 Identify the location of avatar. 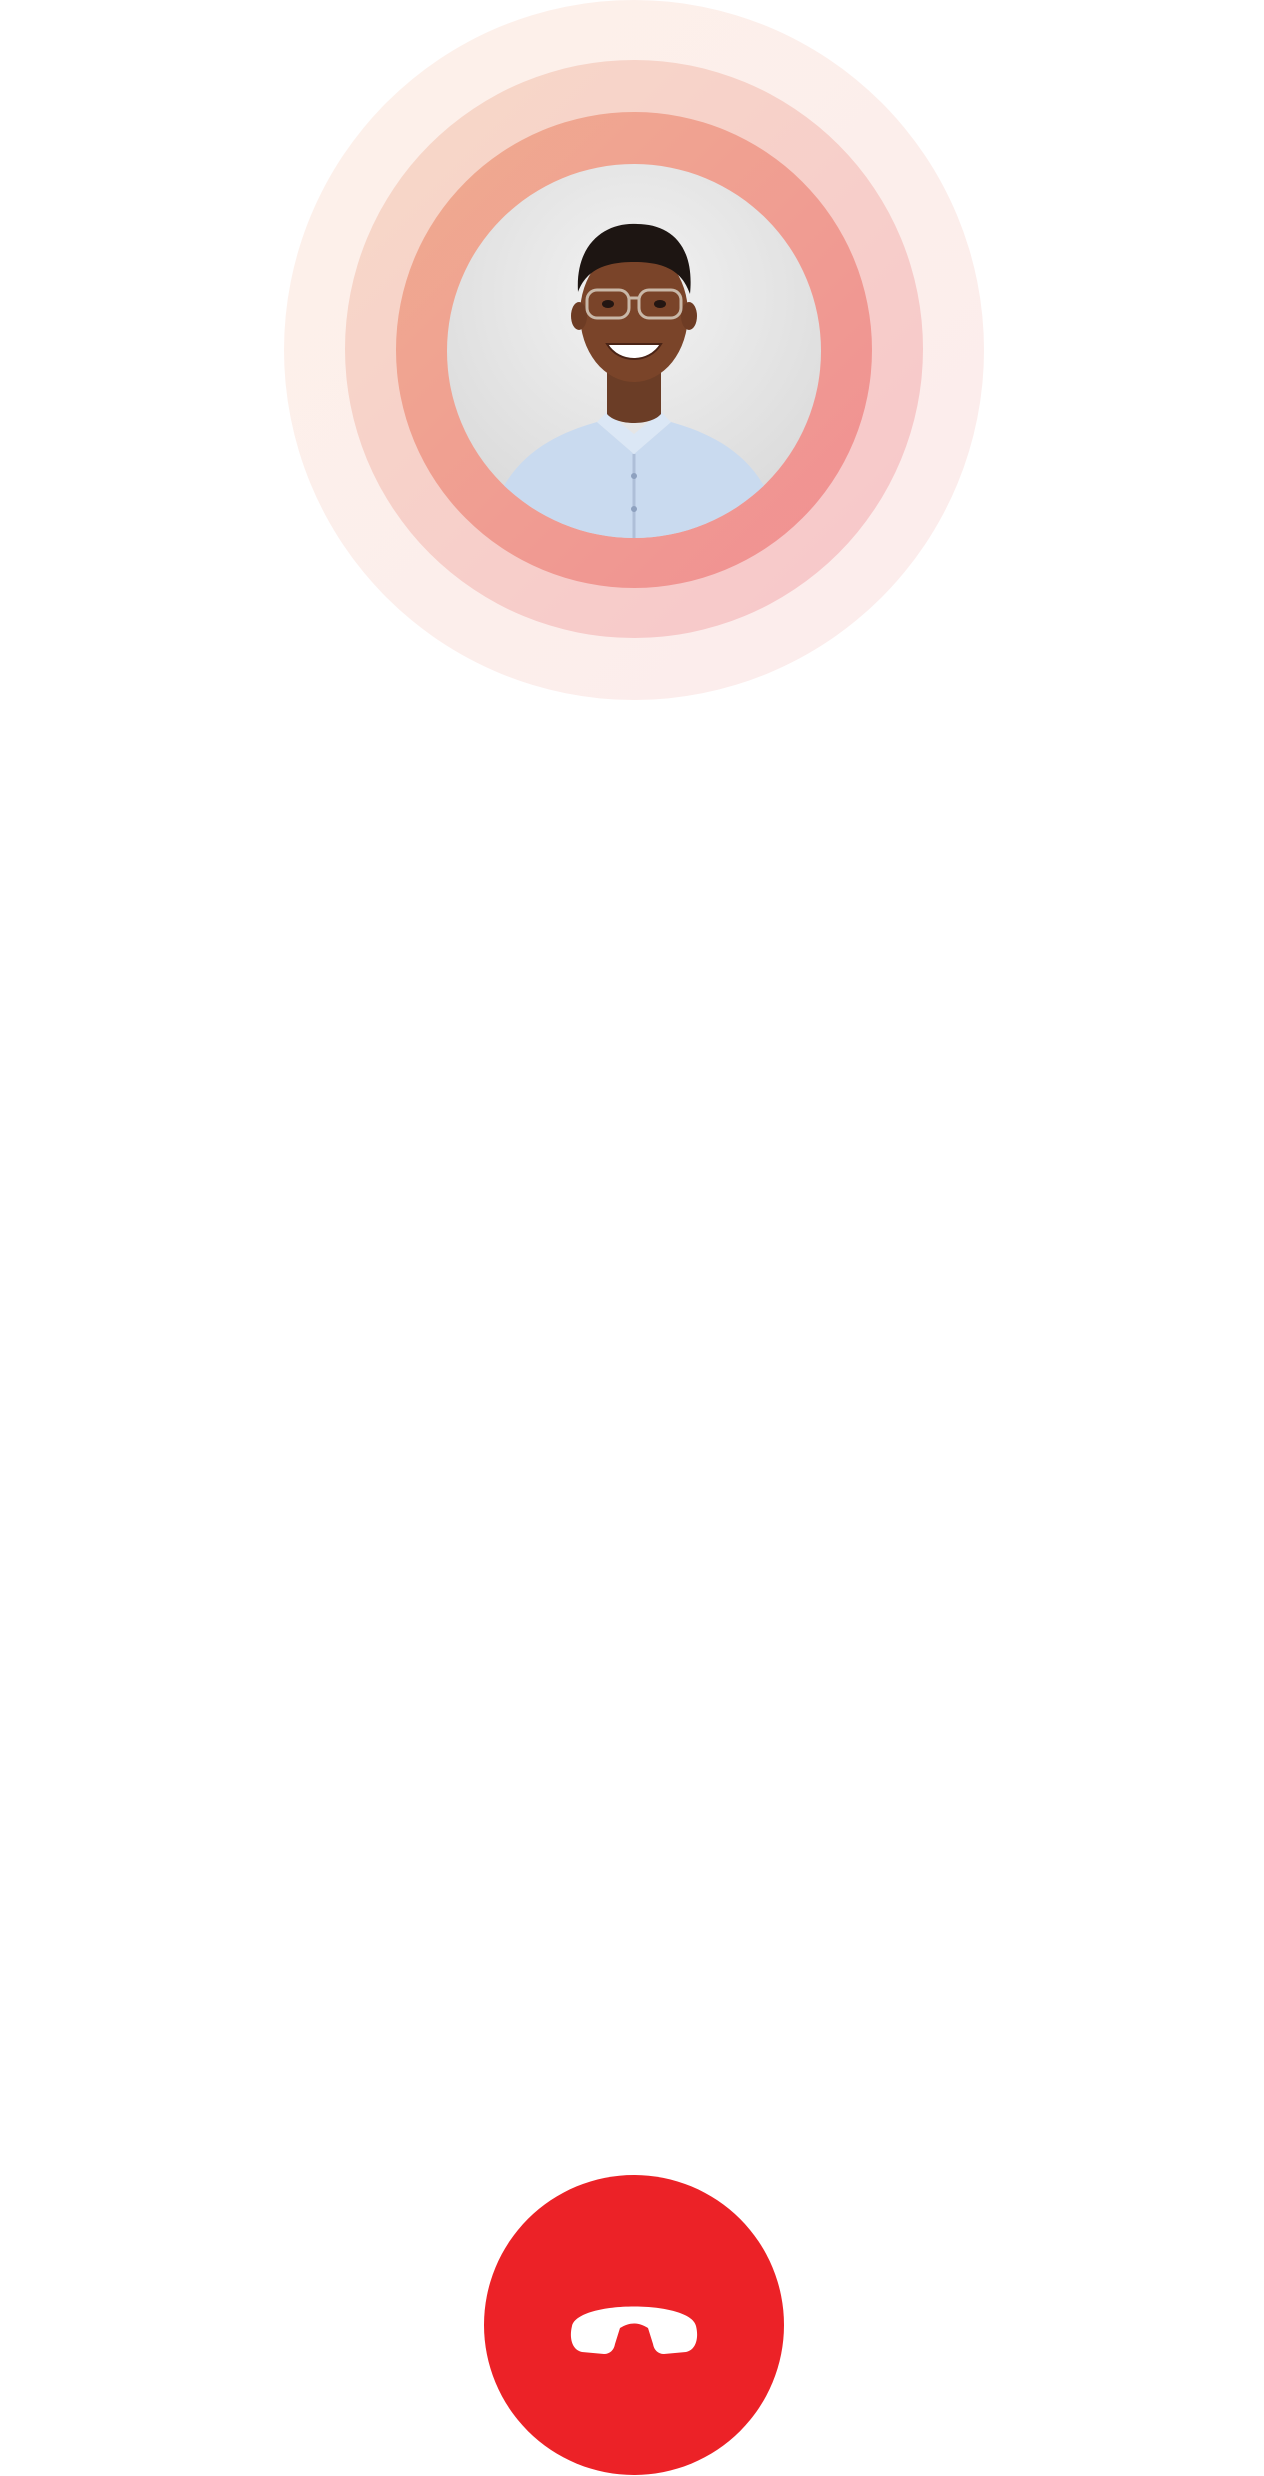
(634, 351).